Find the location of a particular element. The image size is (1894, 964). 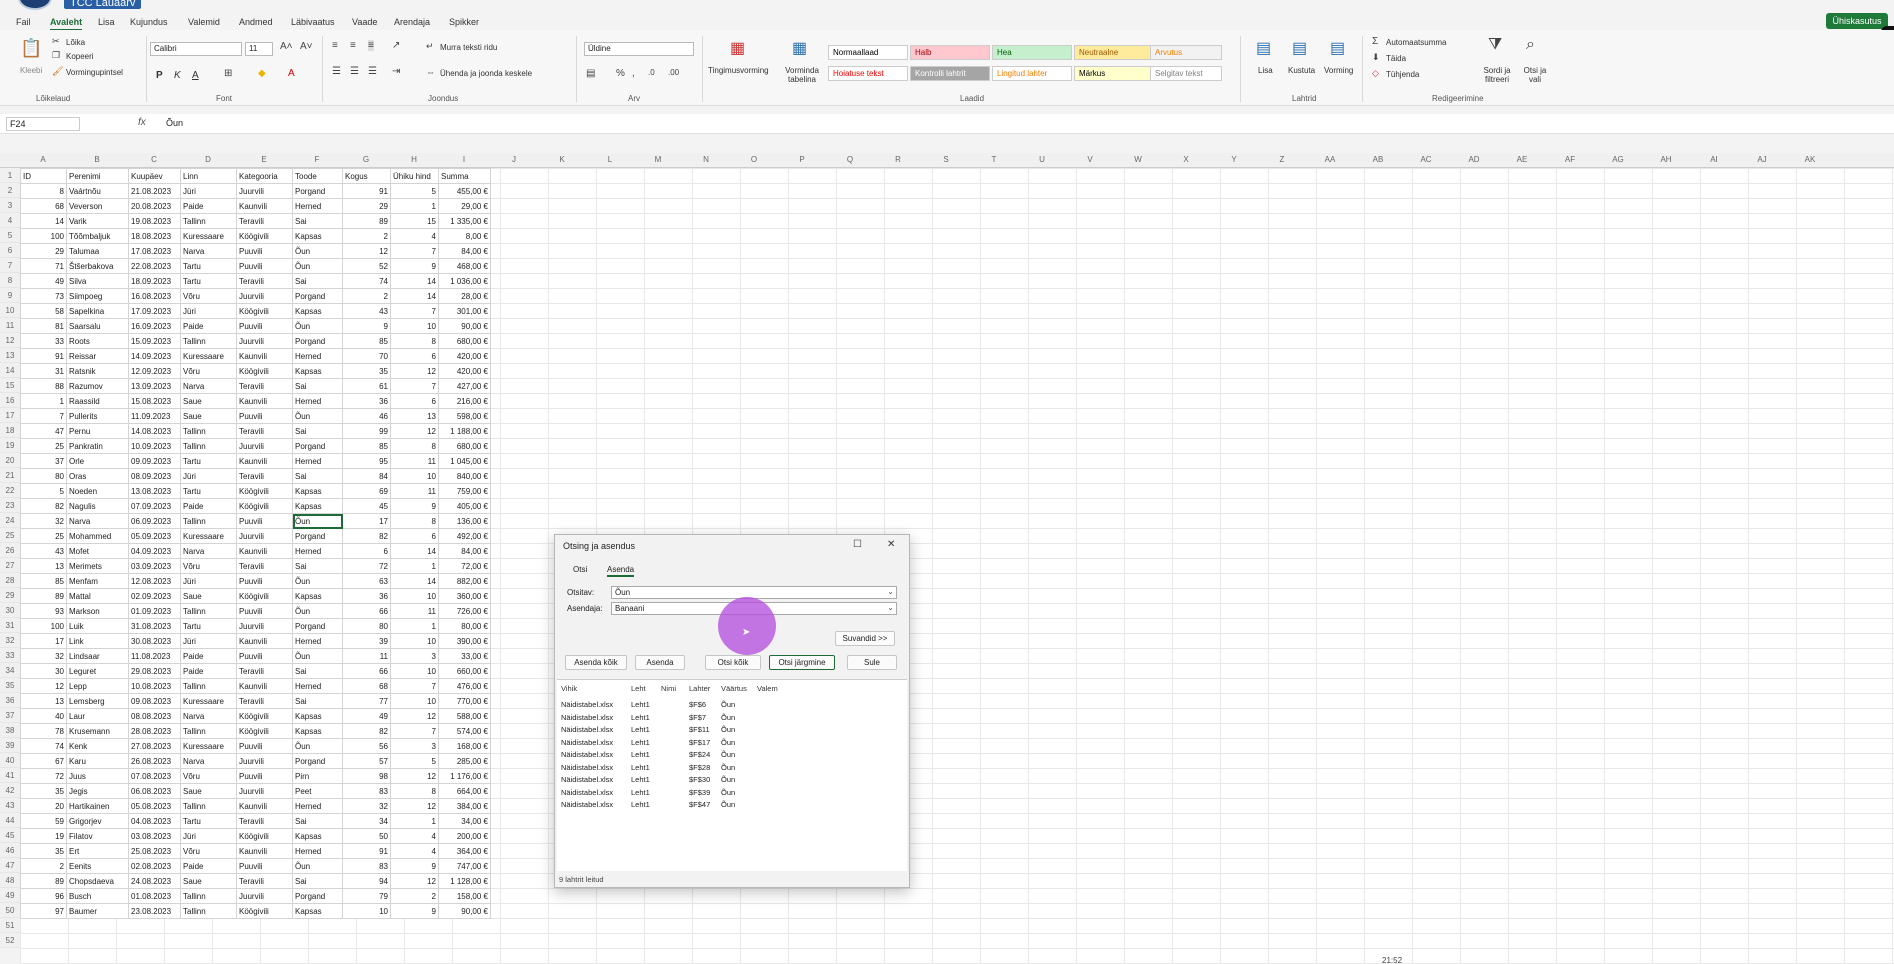

result-cell: $F$11 is located at coordinates (699, 729).